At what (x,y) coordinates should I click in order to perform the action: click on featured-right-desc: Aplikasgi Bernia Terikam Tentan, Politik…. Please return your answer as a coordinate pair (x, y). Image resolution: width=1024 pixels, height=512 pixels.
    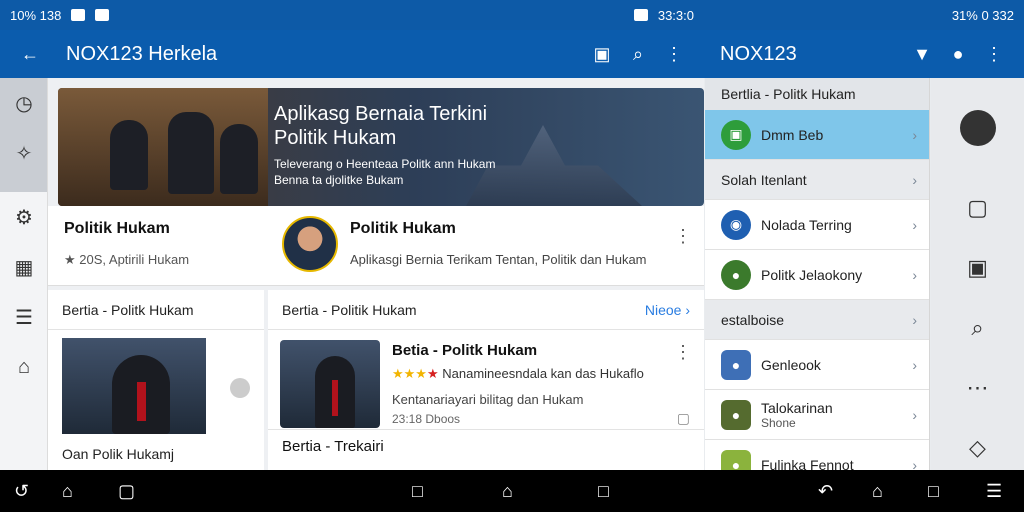
    Looking at the image, I should click on (498, 259).